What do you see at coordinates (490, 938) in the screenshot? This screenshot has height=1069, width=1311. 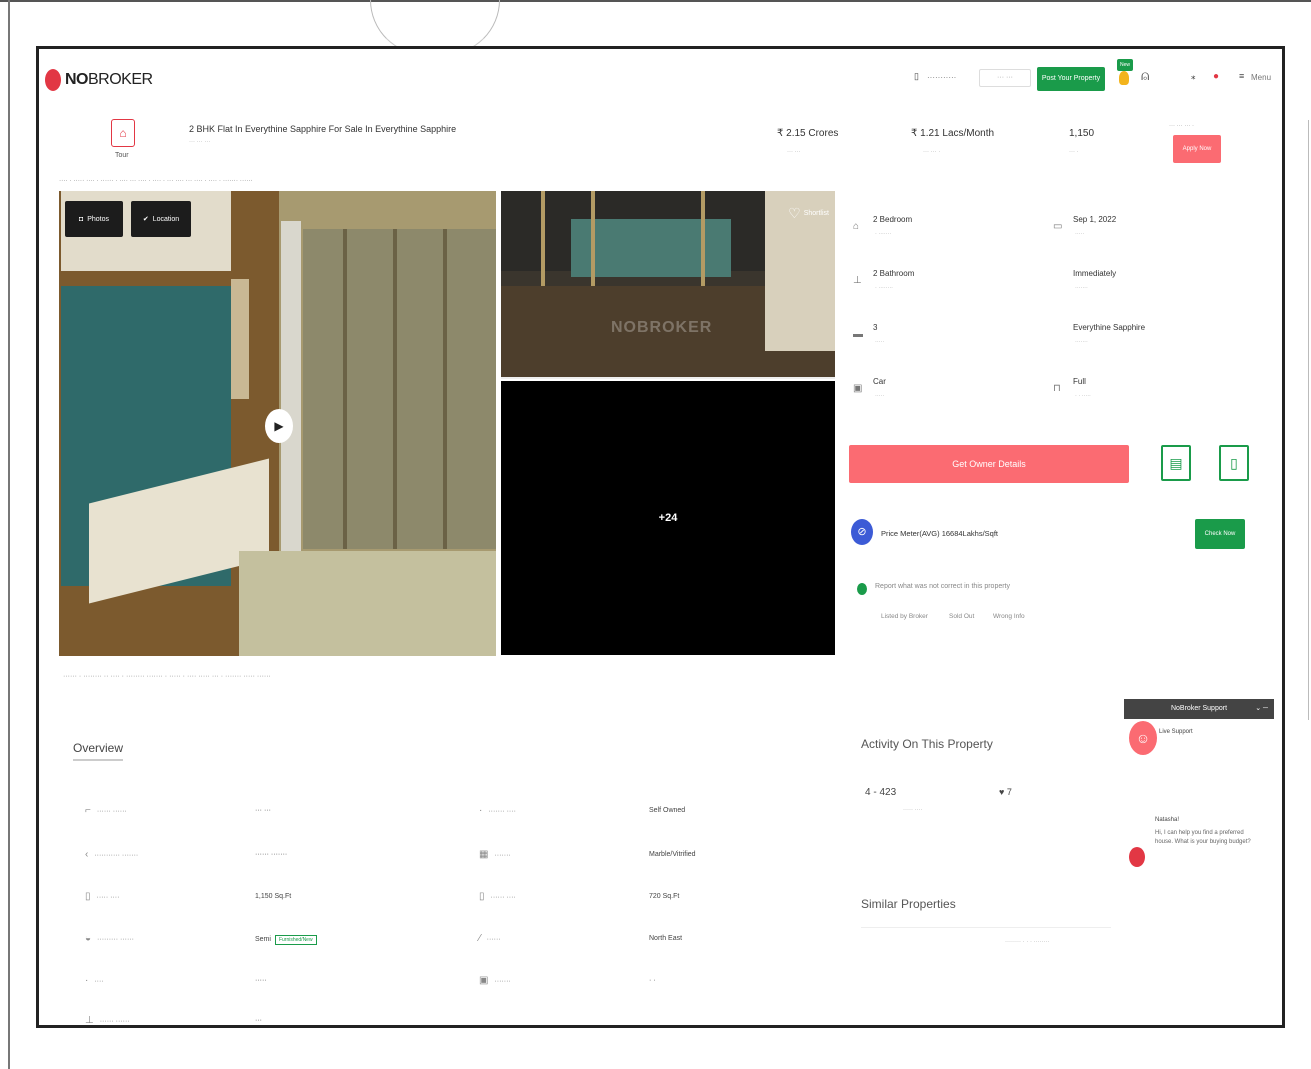 I see `overview-row: ⁄ ······` at bounding box center [490, 938].